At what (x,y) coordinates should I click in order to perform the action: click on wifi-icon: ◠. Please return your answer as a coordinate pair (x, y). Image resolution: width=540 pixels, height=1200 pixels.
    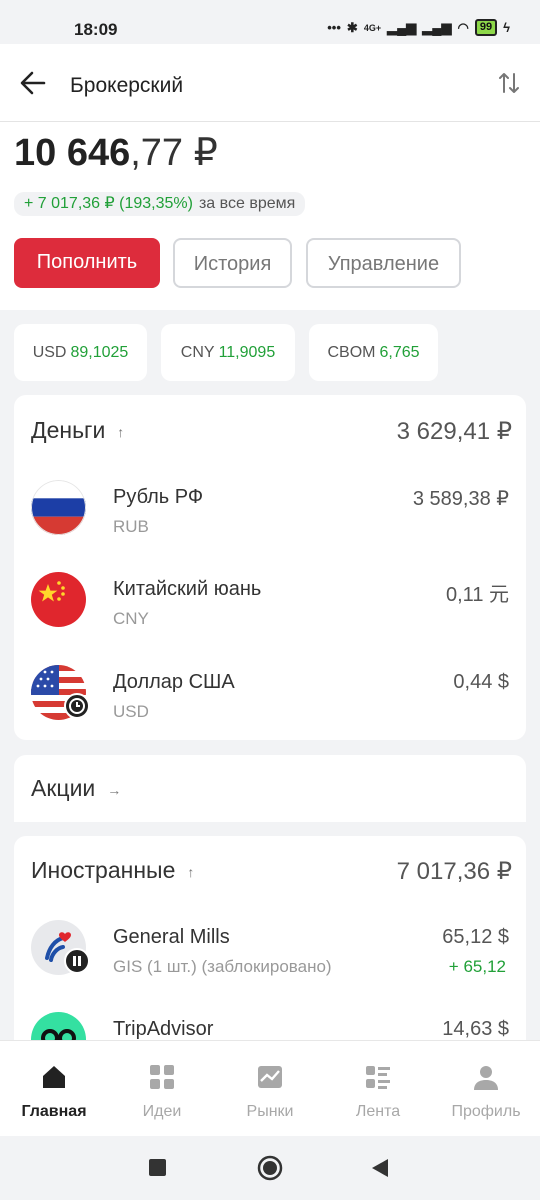
    Looking at the image, I should click on (463, 27).